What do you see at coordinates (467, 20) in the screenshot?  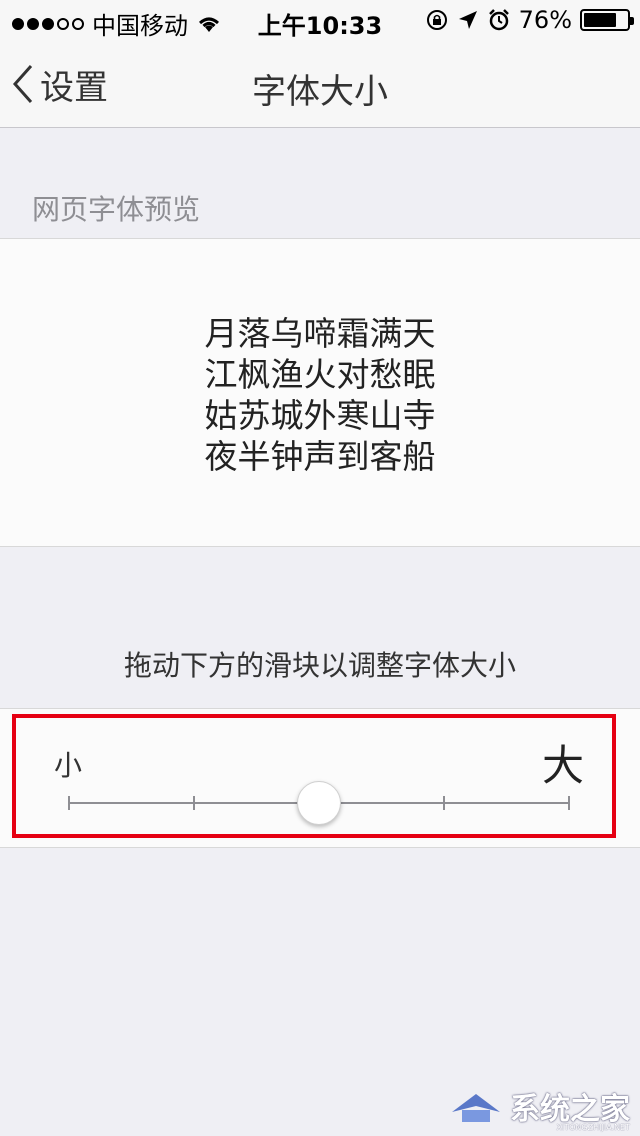 I see `location-arrow-icon` at bounding box center [467, 20].